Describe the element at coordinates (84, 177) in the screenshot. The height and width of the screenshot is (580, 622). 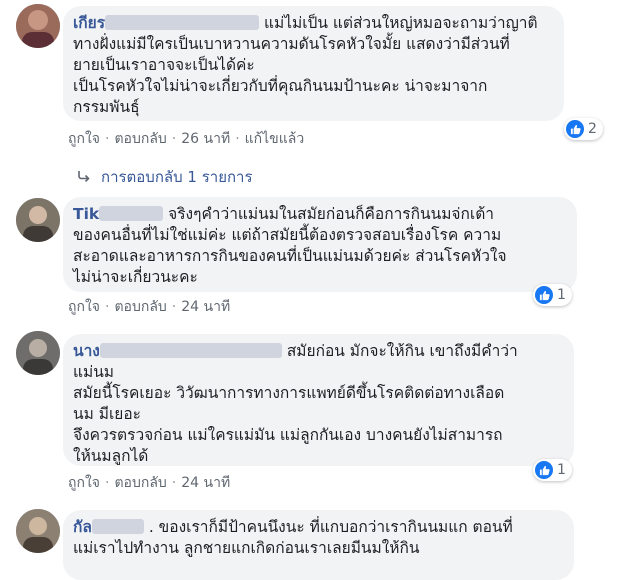
I see `reply-arrow-icon` at that location.